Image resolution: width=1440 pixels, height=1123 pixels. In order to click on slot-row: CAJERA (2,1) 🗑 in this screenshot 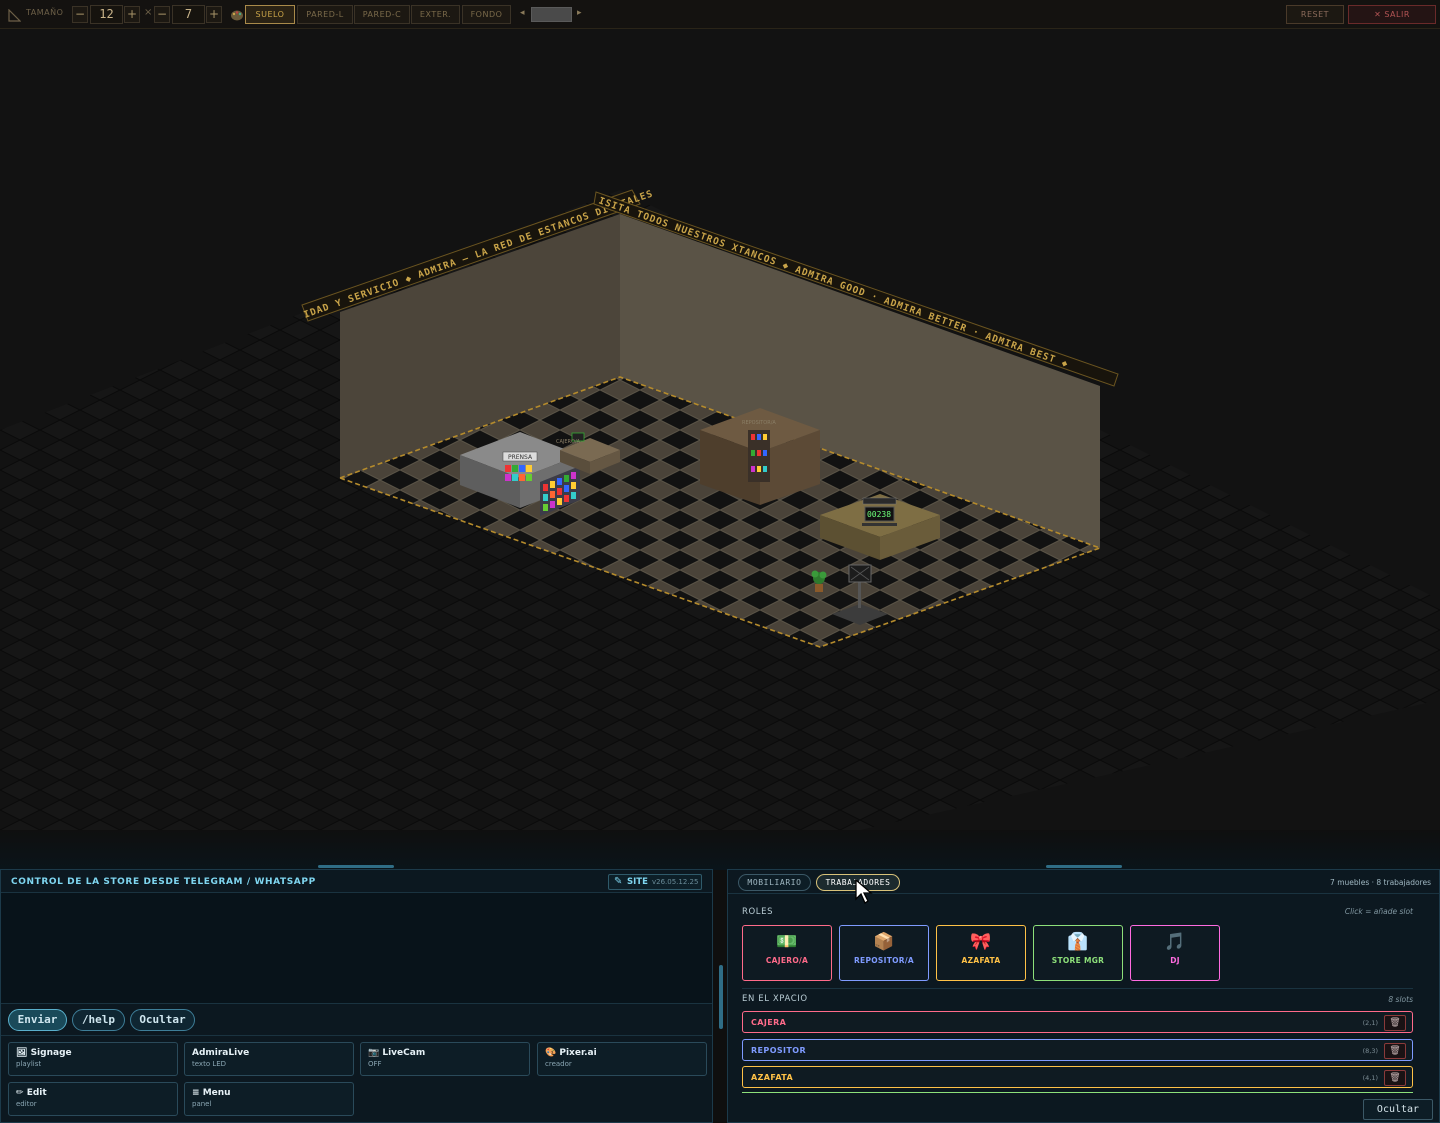, I will do `click(1077, 1022)`.